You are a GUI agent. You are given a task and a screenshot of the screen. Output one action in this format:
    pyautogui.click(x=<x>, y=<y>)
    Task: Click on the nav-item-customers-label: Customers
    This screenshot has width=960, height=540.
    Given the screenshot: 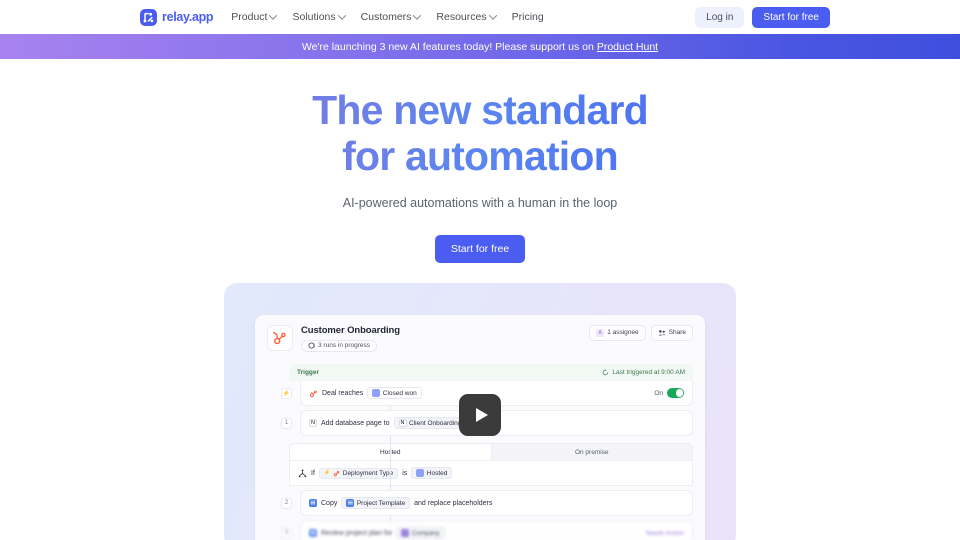 What is the action you would take?
    pyautogui.click(x=386, y=17)
    